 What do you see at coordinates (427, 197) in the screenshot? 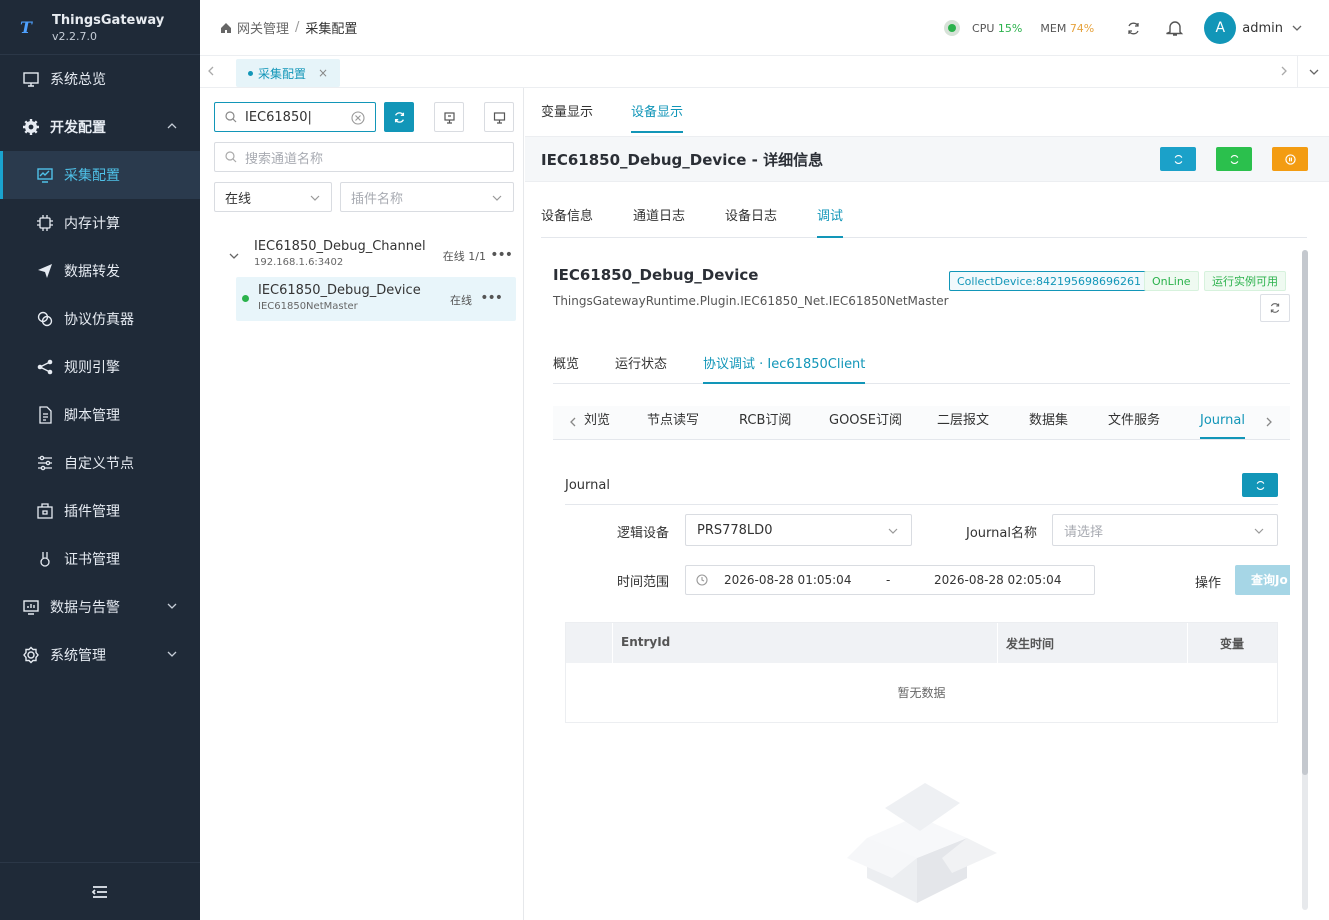
I see `plugin-filter-select: 插件名称` at bounding box center [427, 197].